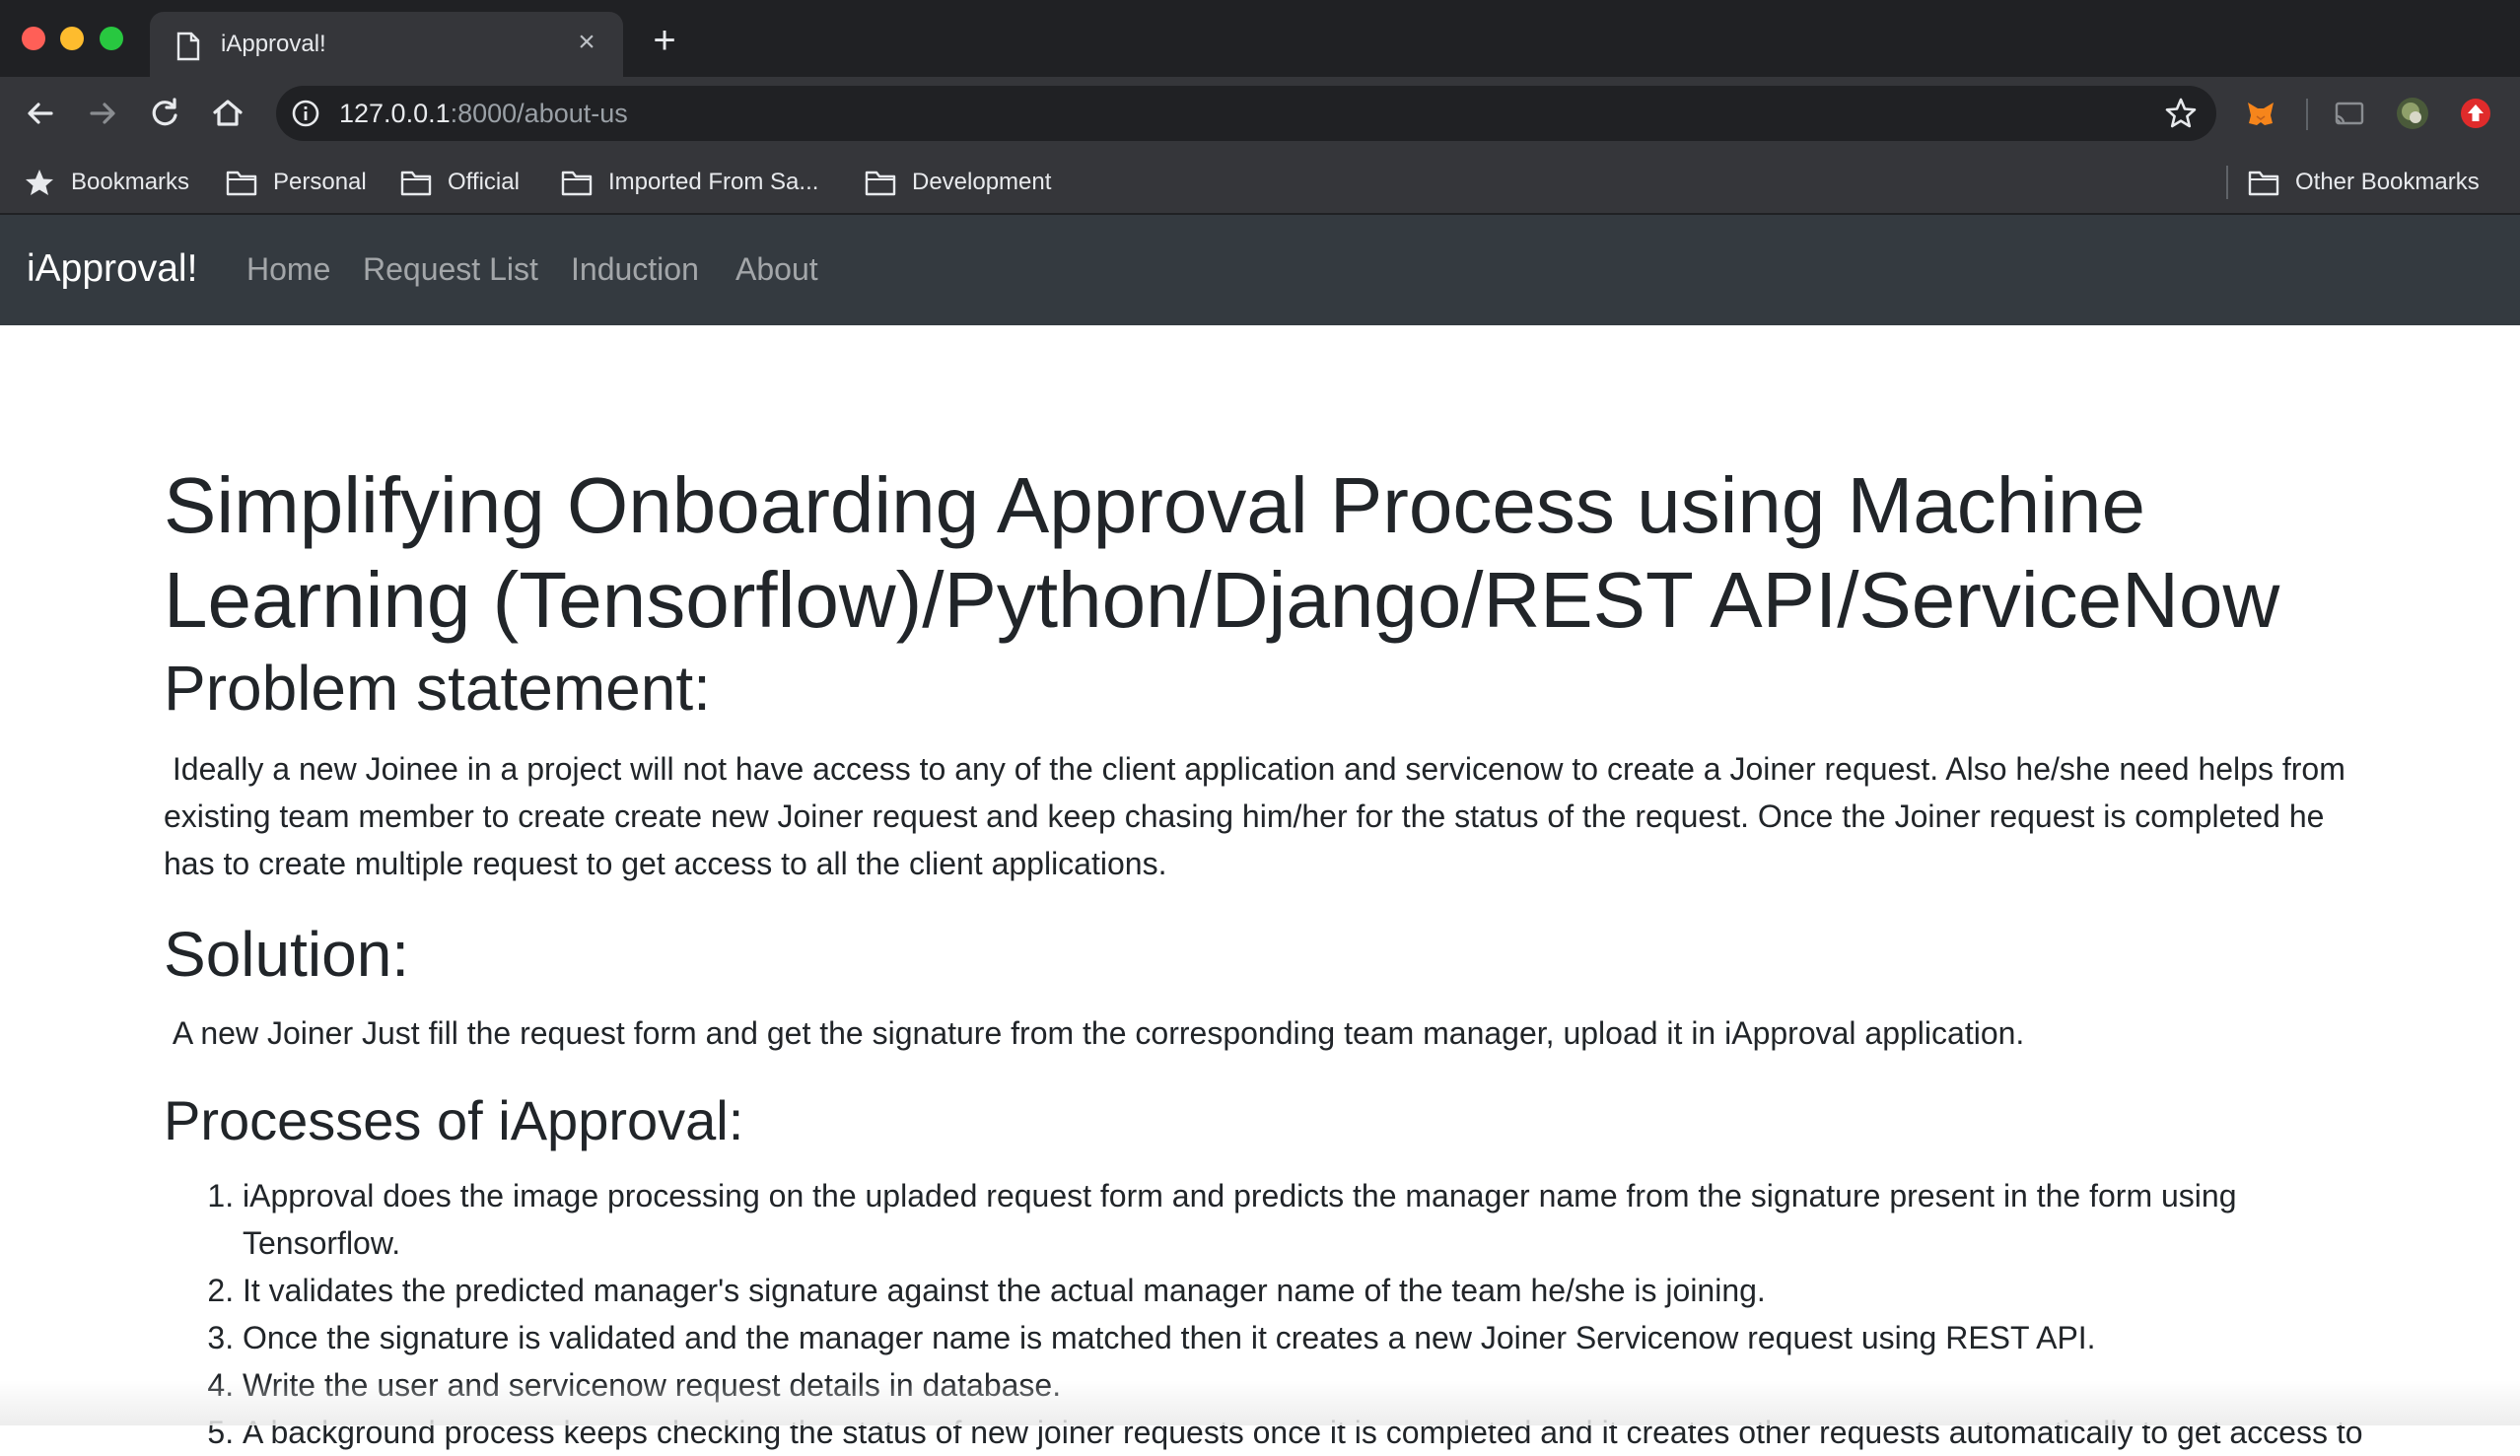  I want to click on window-zoom-button, so click(111, 38).